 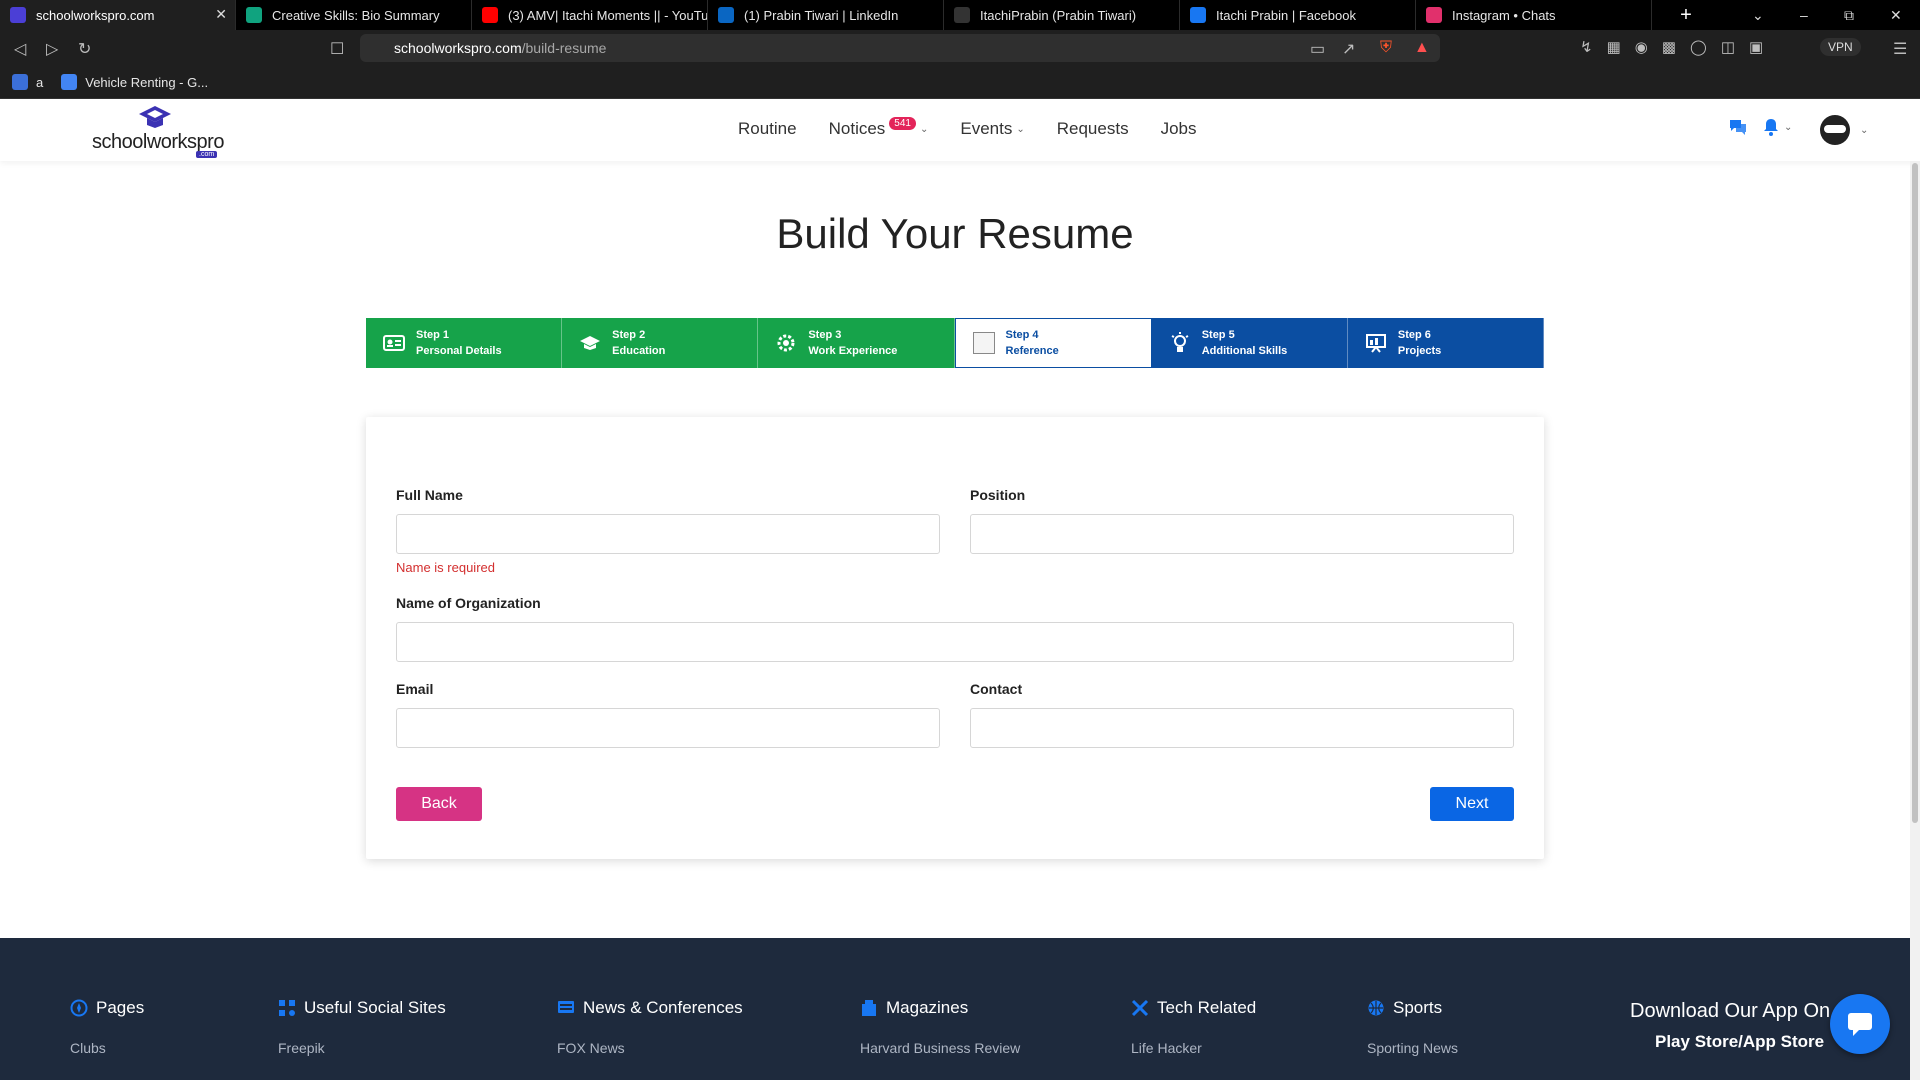 What do you see at coordinates (120, 1007) in the screenshot?
I see `footer-heading-text: Pages` at bounding box center [120, 1007].